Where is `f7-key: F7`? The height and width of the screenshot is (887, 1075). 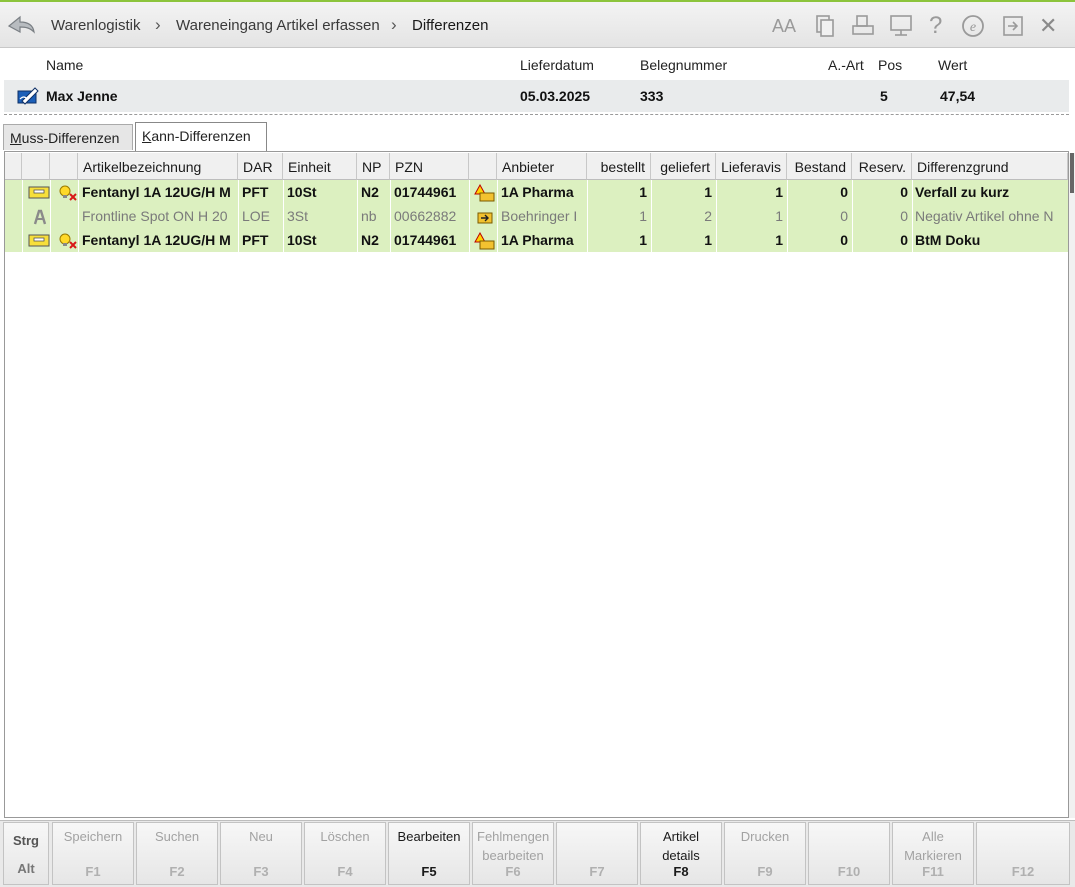
f7-key: F7 is located at coordinates (597, 871).